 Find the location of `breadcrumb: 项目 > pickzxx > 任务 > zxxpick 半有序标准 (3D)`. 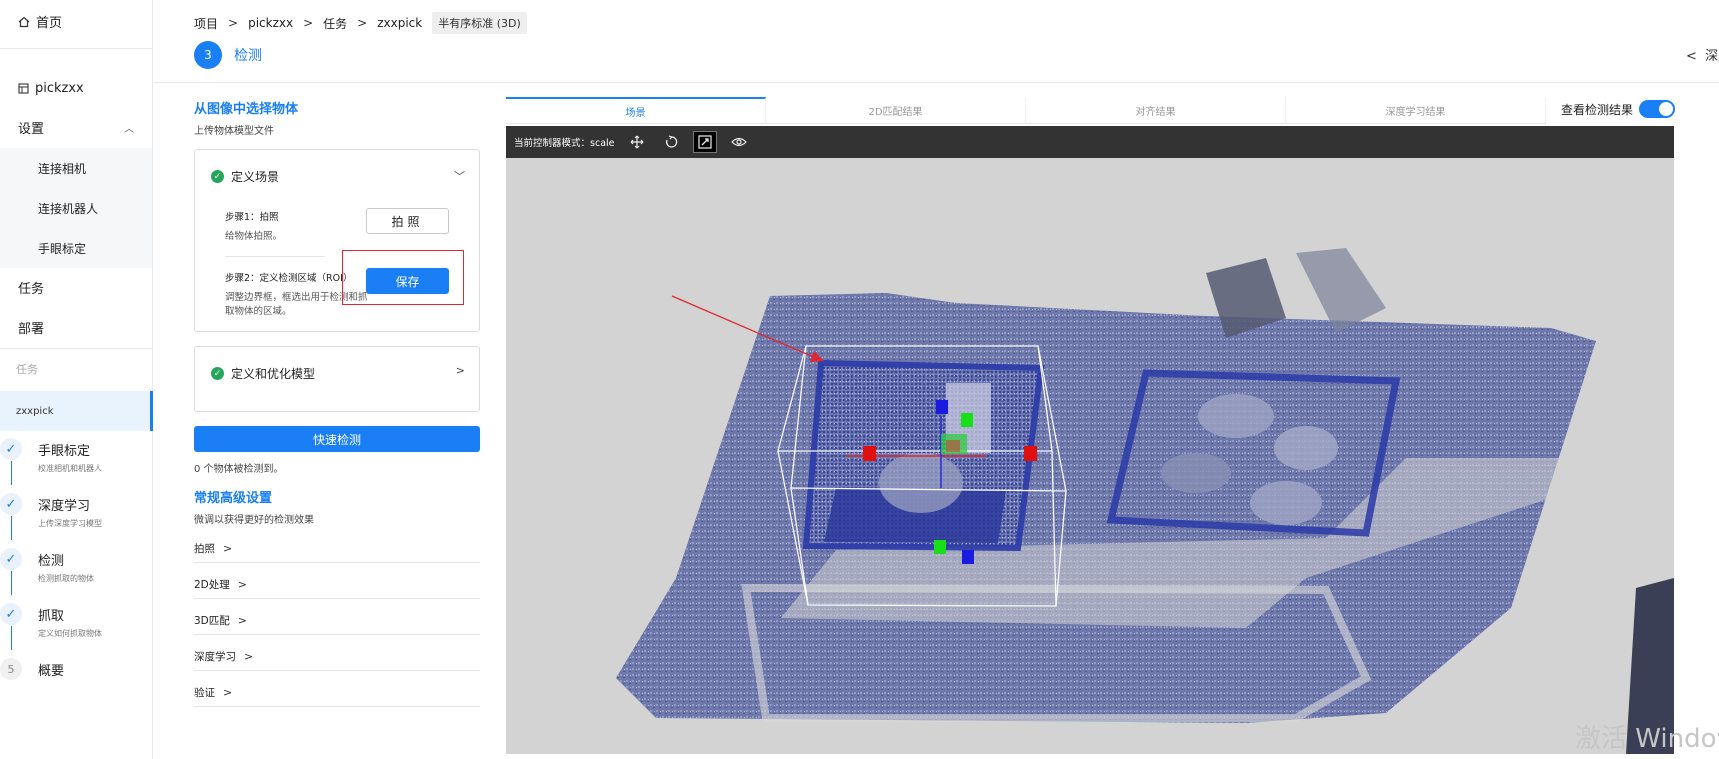

breadcrumb: 项目 > pickzxx > 任务 > zxxpick 半有序标准 (3D) is located at coordinates (360, 23).